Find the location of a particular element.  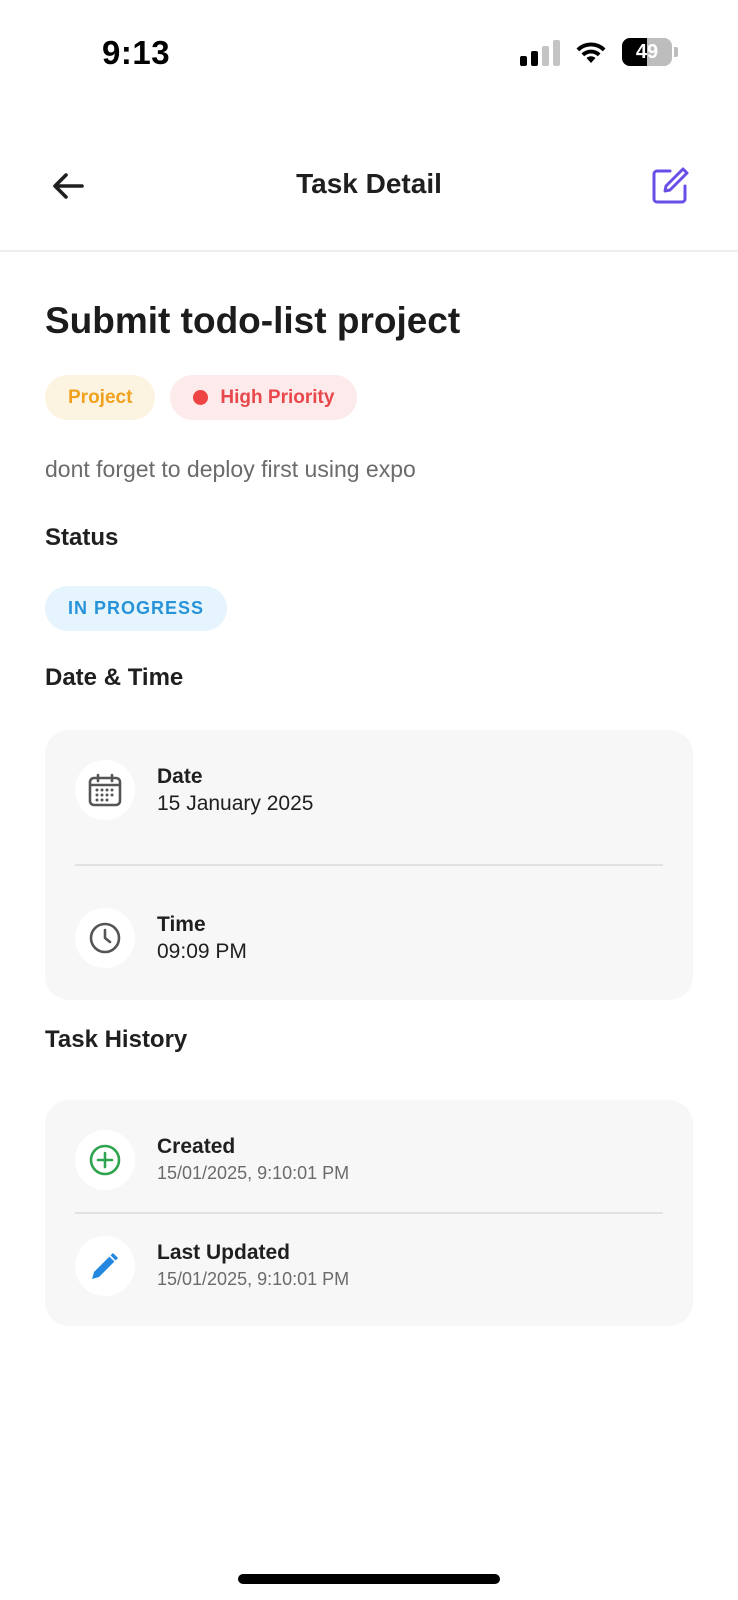

date-label: Date is located at coordinates (180, 776).